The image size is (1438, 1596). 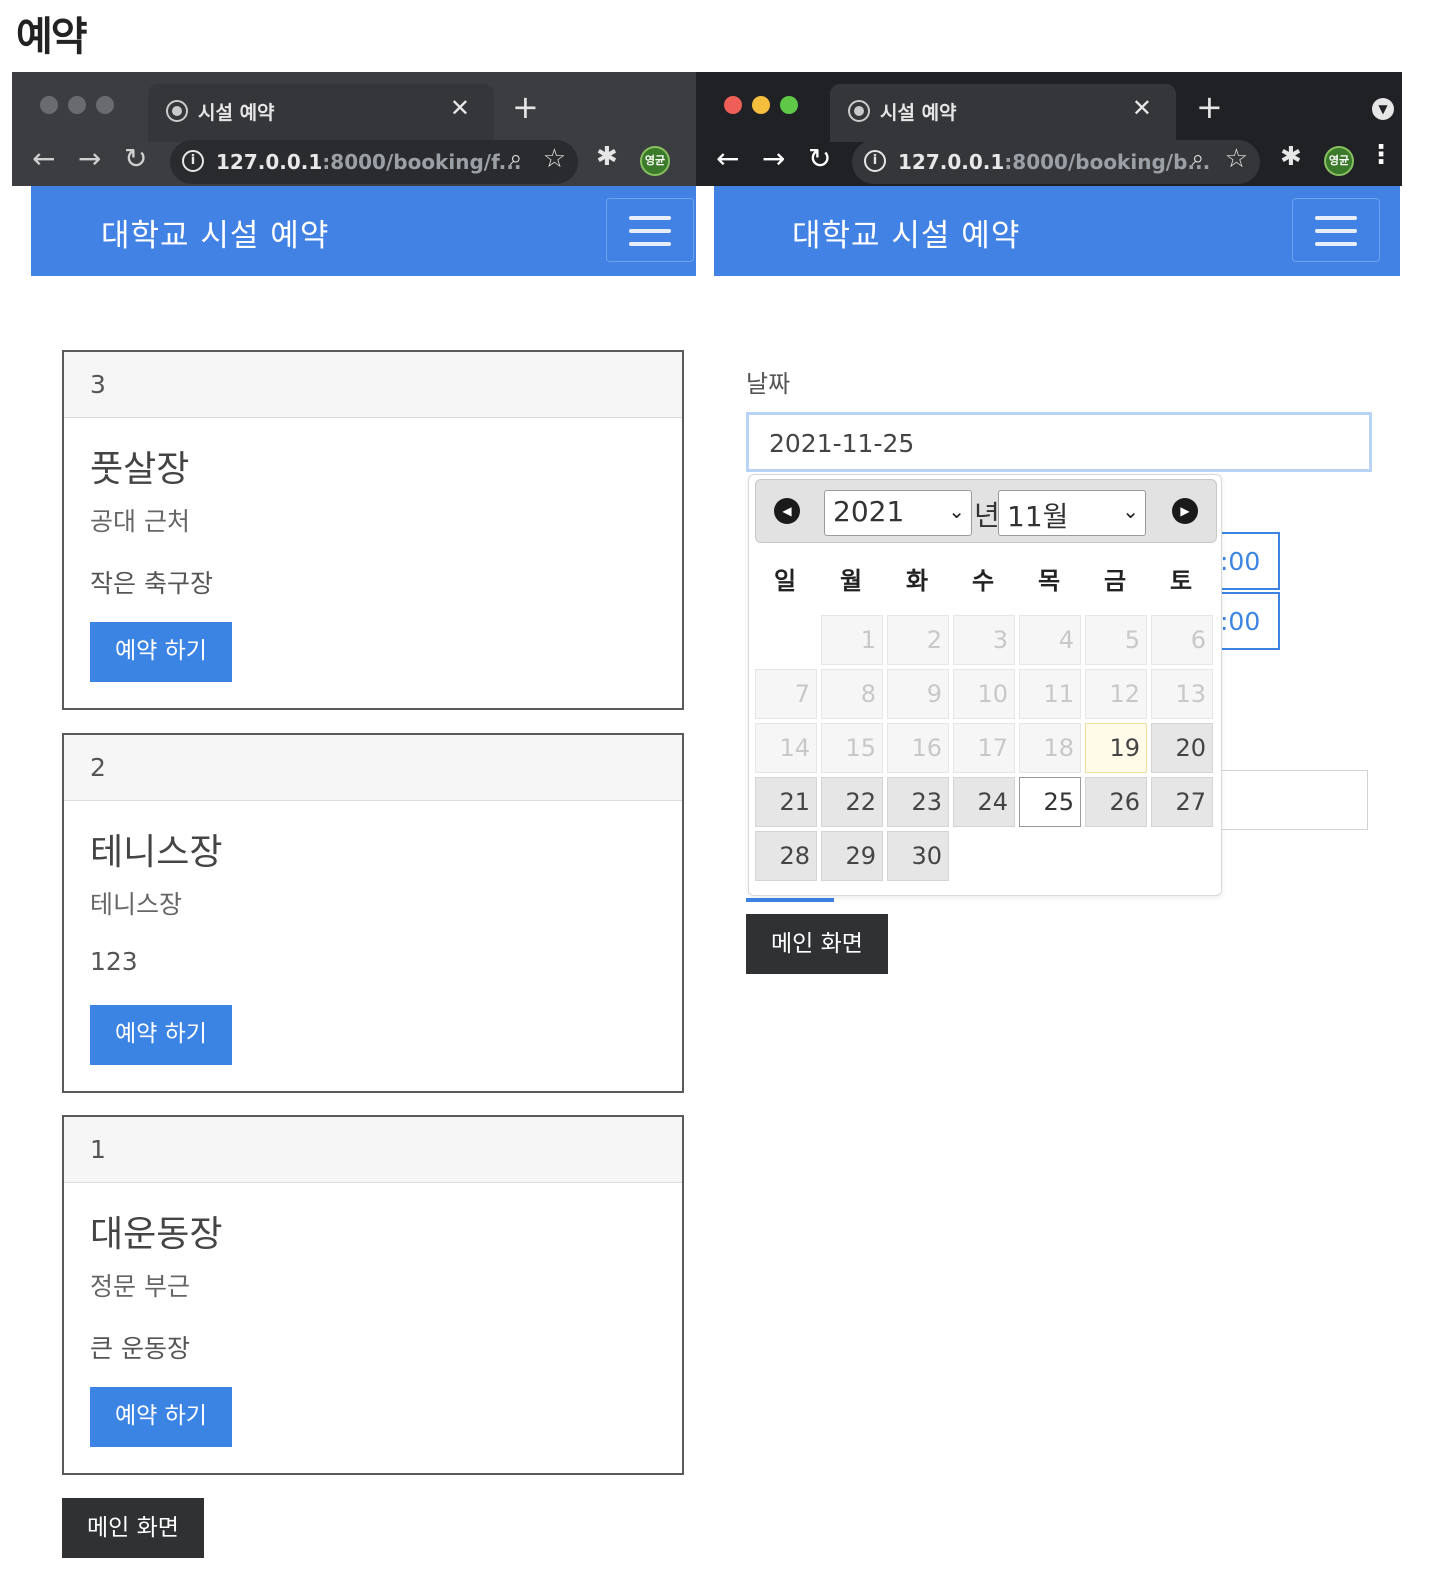 What do you see at coordinates (852, 640) in the screenshot?
I see `calendar-day: 1` at bounding box center [852, 640].